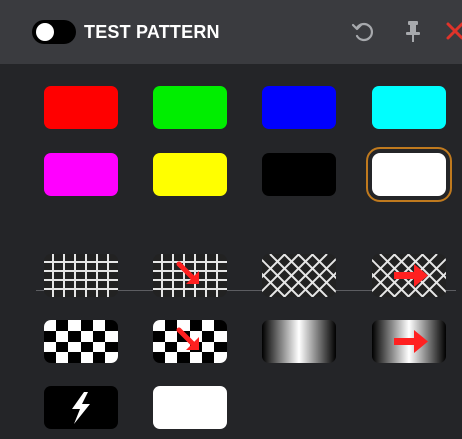  I want to click on swatch-black, so click(299, 174).